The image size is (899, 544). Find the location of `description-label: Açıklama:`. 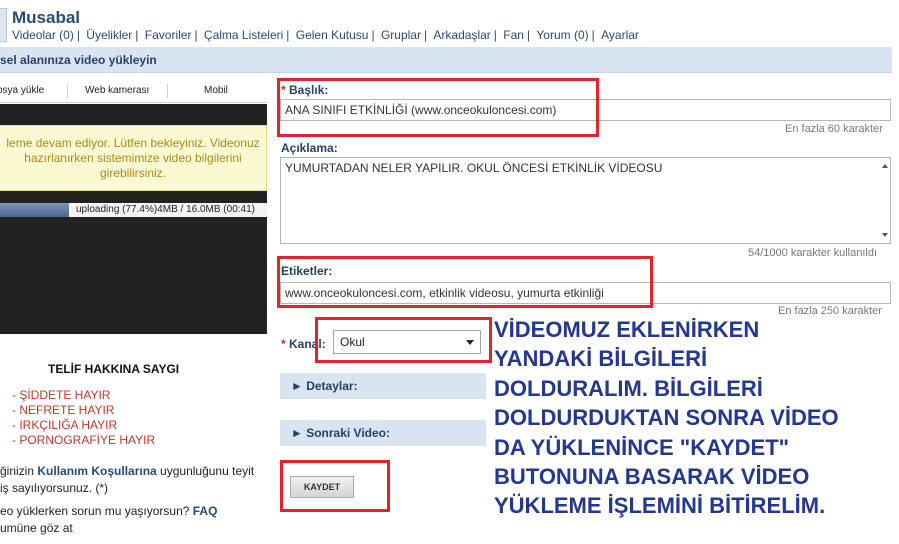

description-label: Açıklama: is located at coordinates (309, 148).